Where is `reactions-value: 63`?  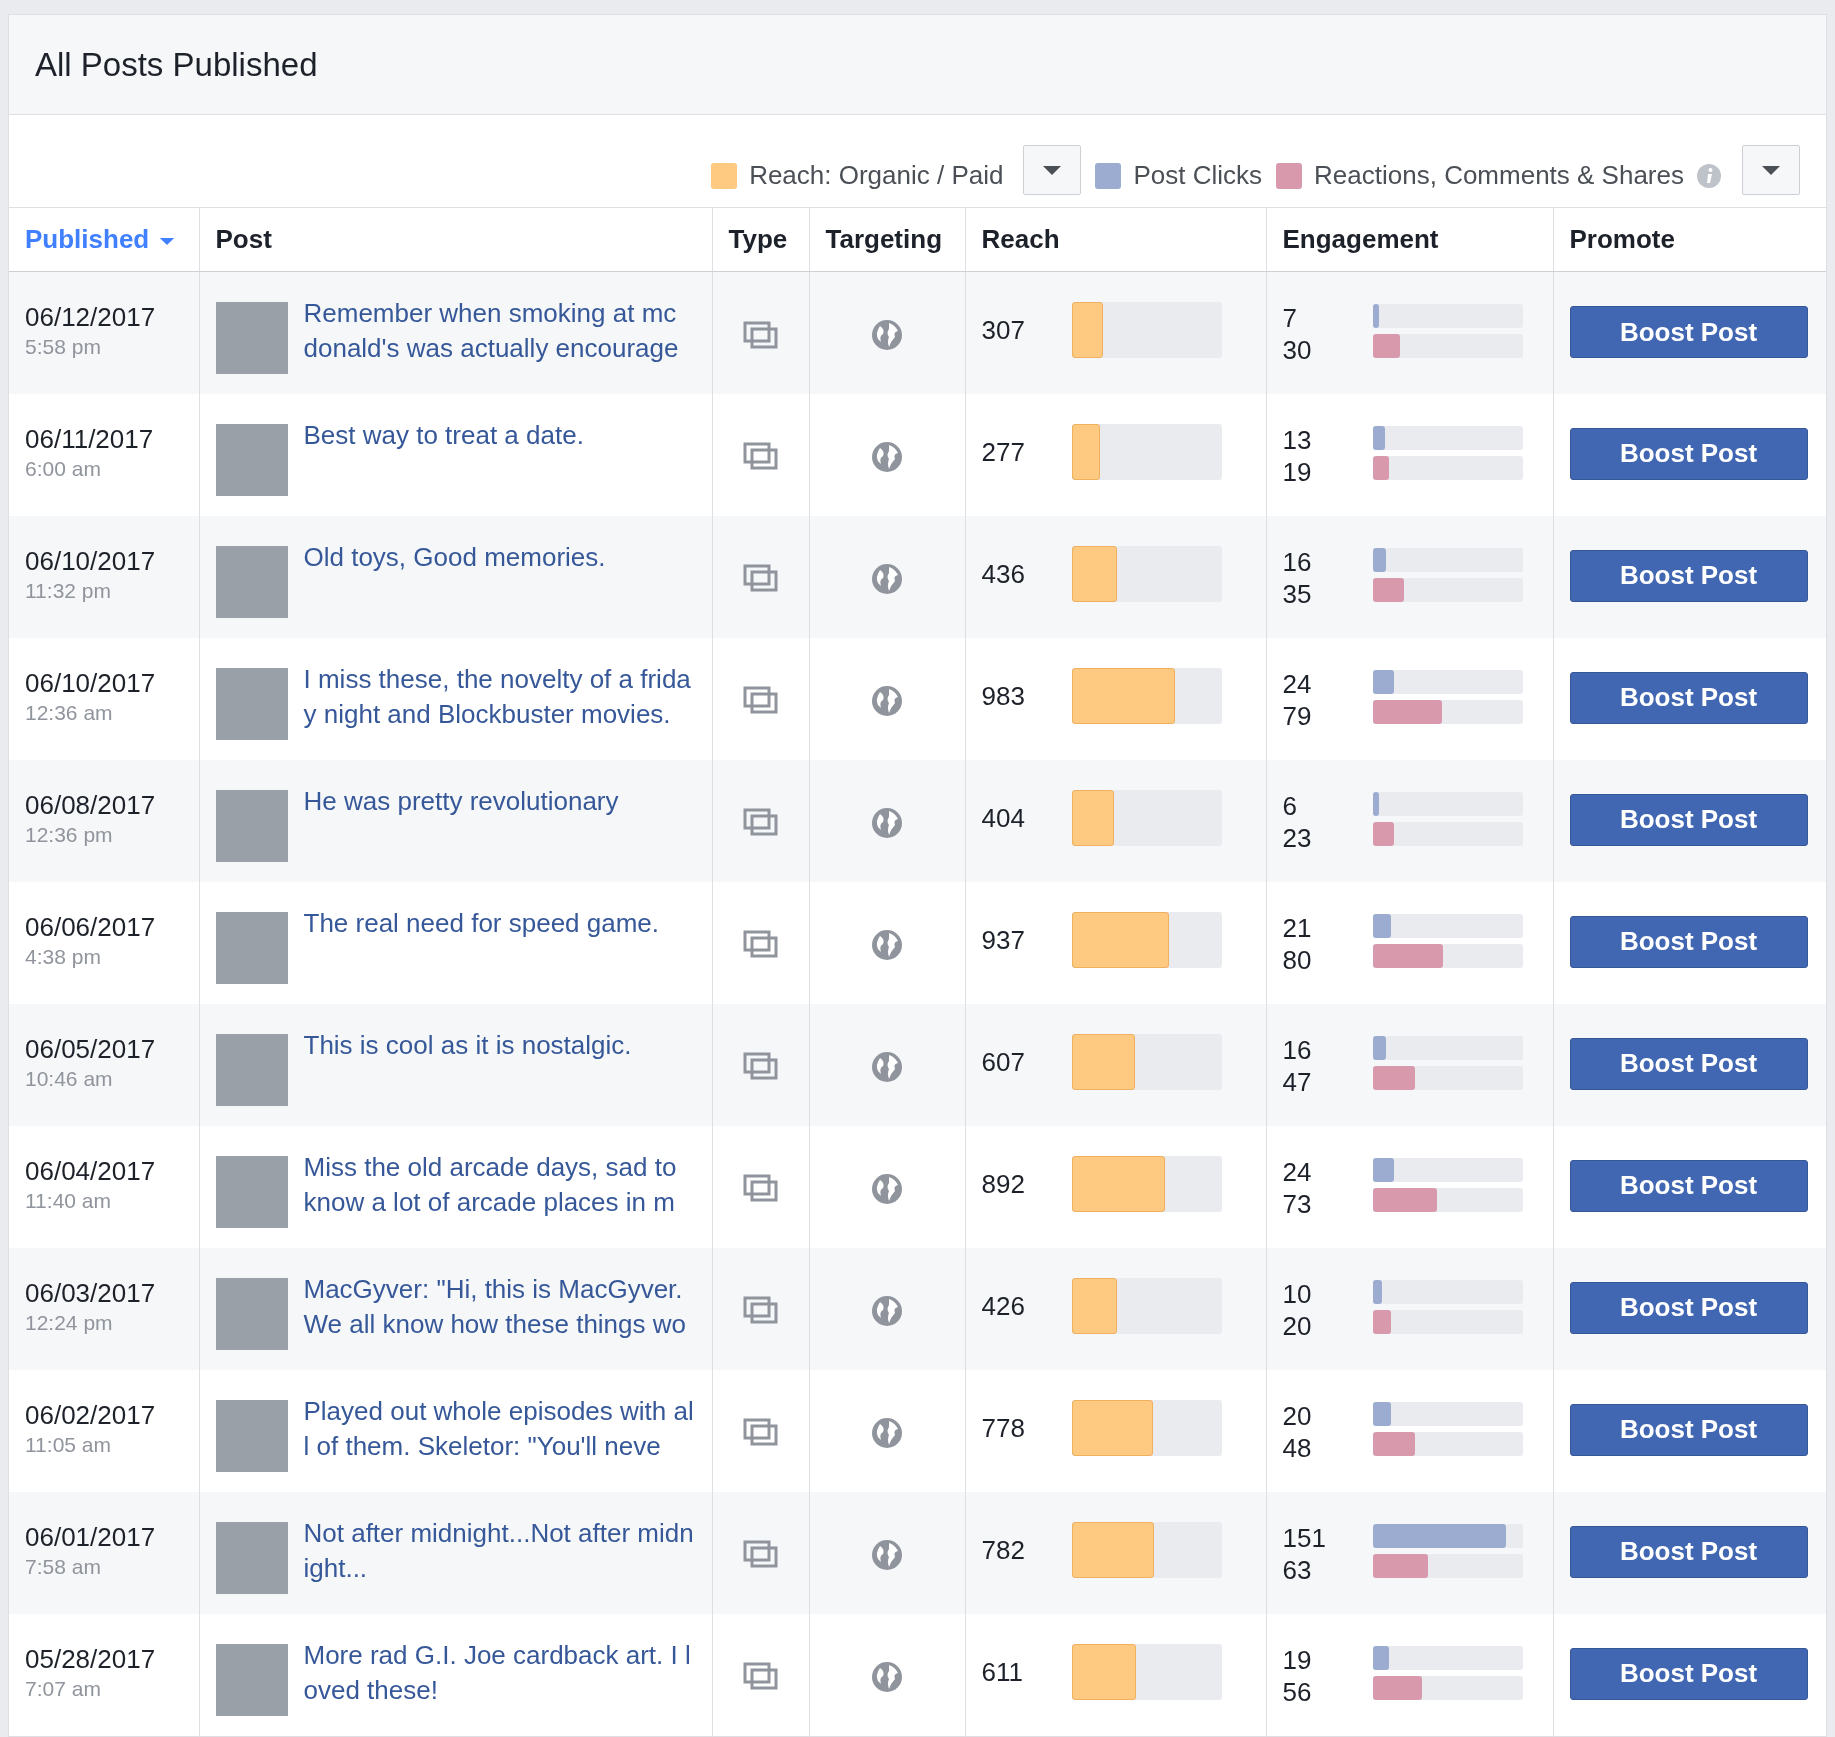 reactions-value: 63 is located at coordinates (1297, 1569).